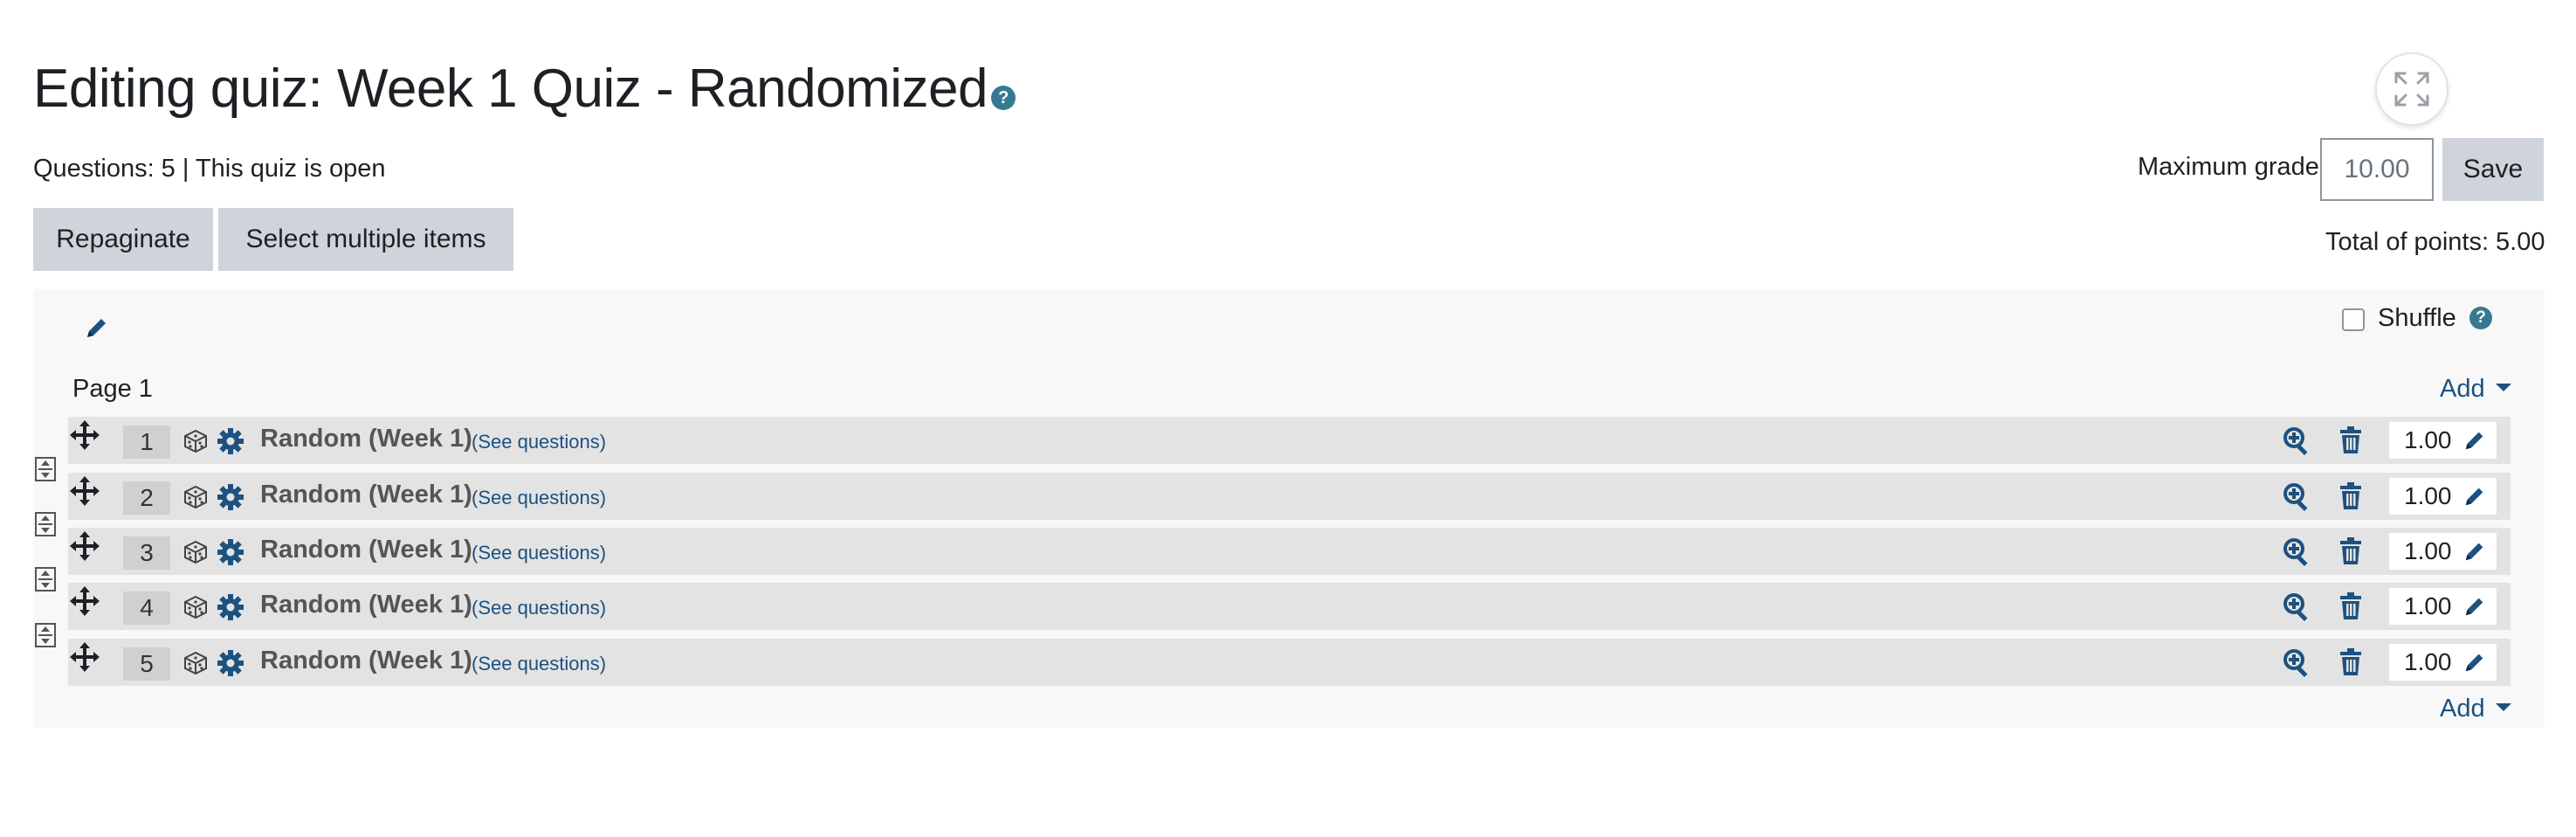 This screenshot has height=837, width=2576. I want to click on add-menu-top: Add, so click(2475, 389).